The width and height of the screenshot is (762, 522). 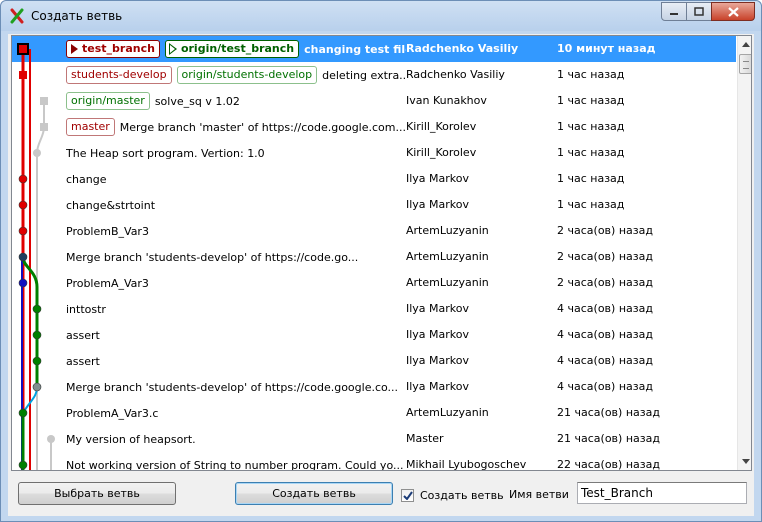 What do you see at coordinates (111, 205) in the screenshot?
I see `commit-message: change&strtoint` at bounding box center [111, 205].